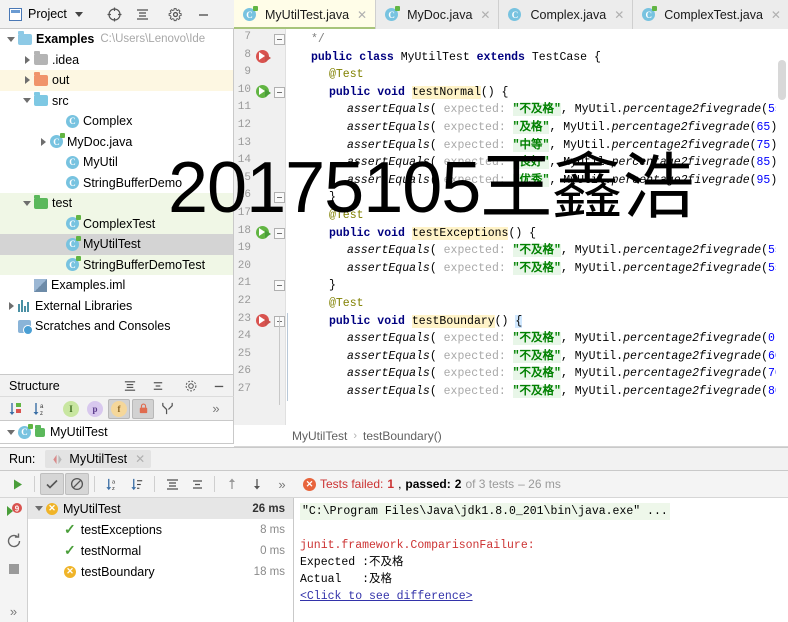  I want to click on editor-tab-mydoc-java: C MyDoc.java ✕, so click(438, 14).